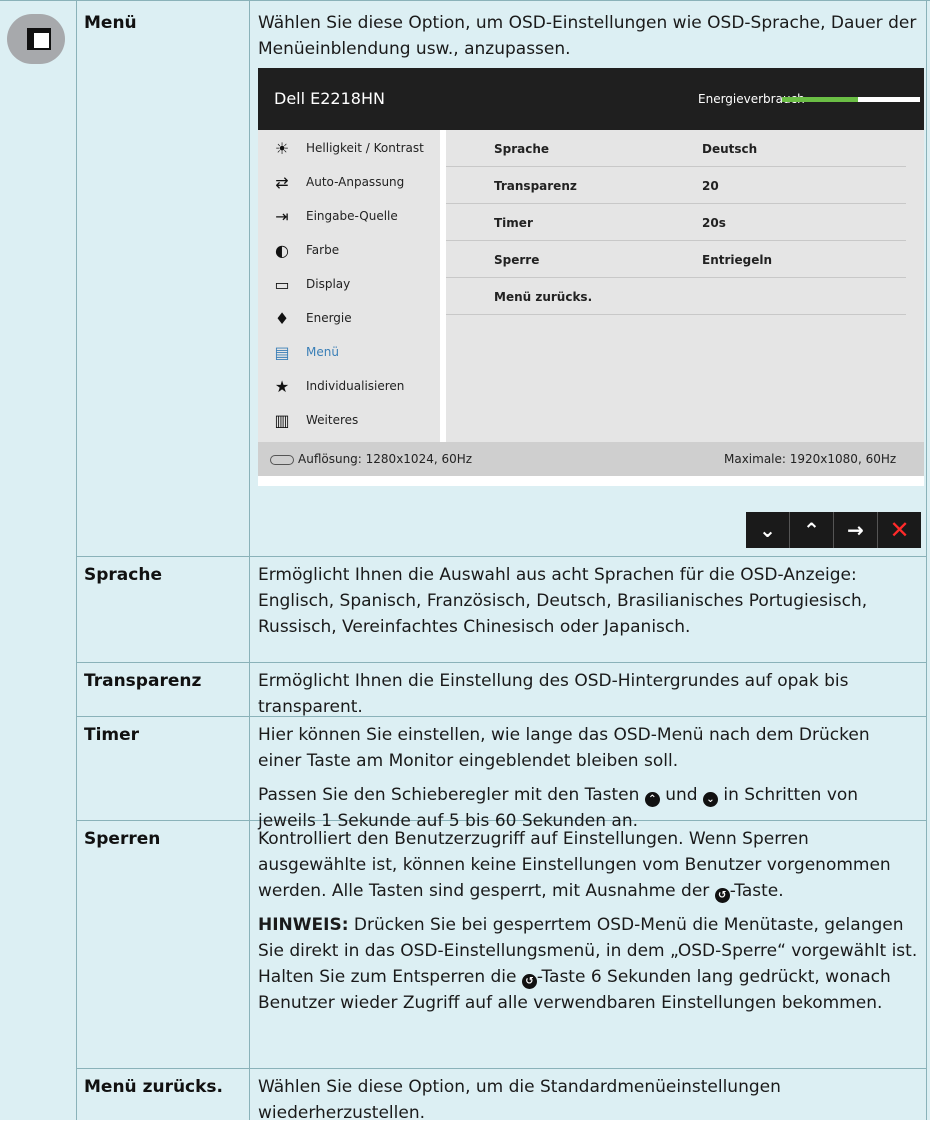  Describe the element at coordinates (355, 182) in the screenshot. I see `sidebar-item-label: Auto-Anpassung` at that location.